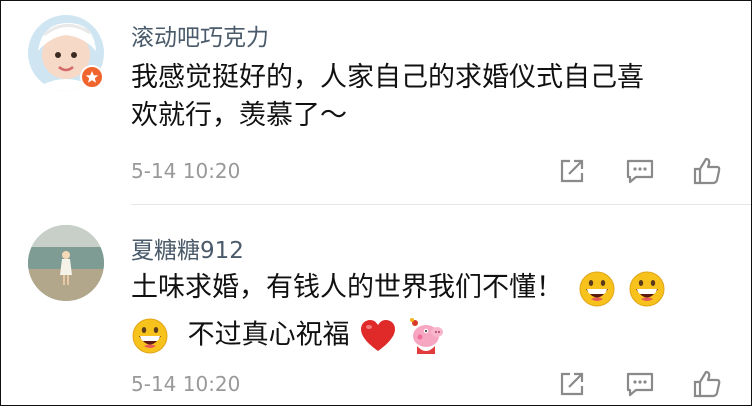 The image size is (752, 406). Describe the element at coordinates (268, 334) in the screenshot. I see `comment-line-text: 不过真心祝福` at that location.